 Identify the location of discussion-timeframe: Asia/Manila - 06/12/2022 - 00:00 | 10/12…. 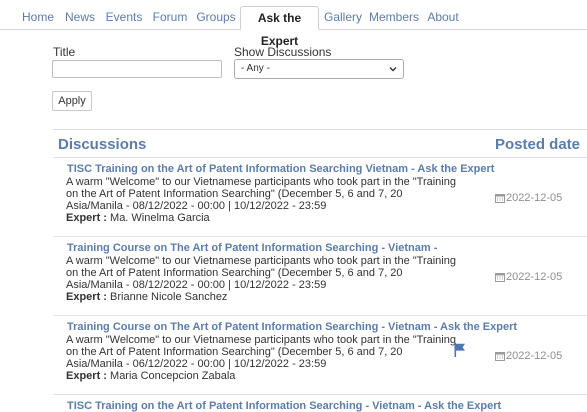
(196, 364).